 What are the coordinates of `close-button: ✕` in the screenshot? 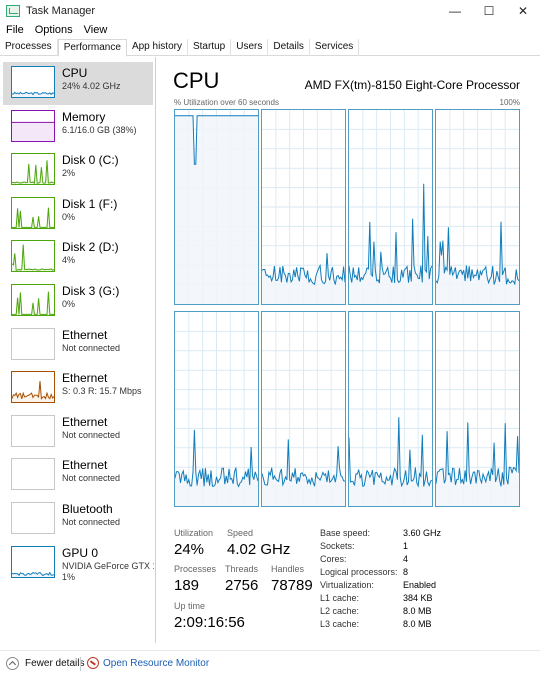 It's located at (523, 11).